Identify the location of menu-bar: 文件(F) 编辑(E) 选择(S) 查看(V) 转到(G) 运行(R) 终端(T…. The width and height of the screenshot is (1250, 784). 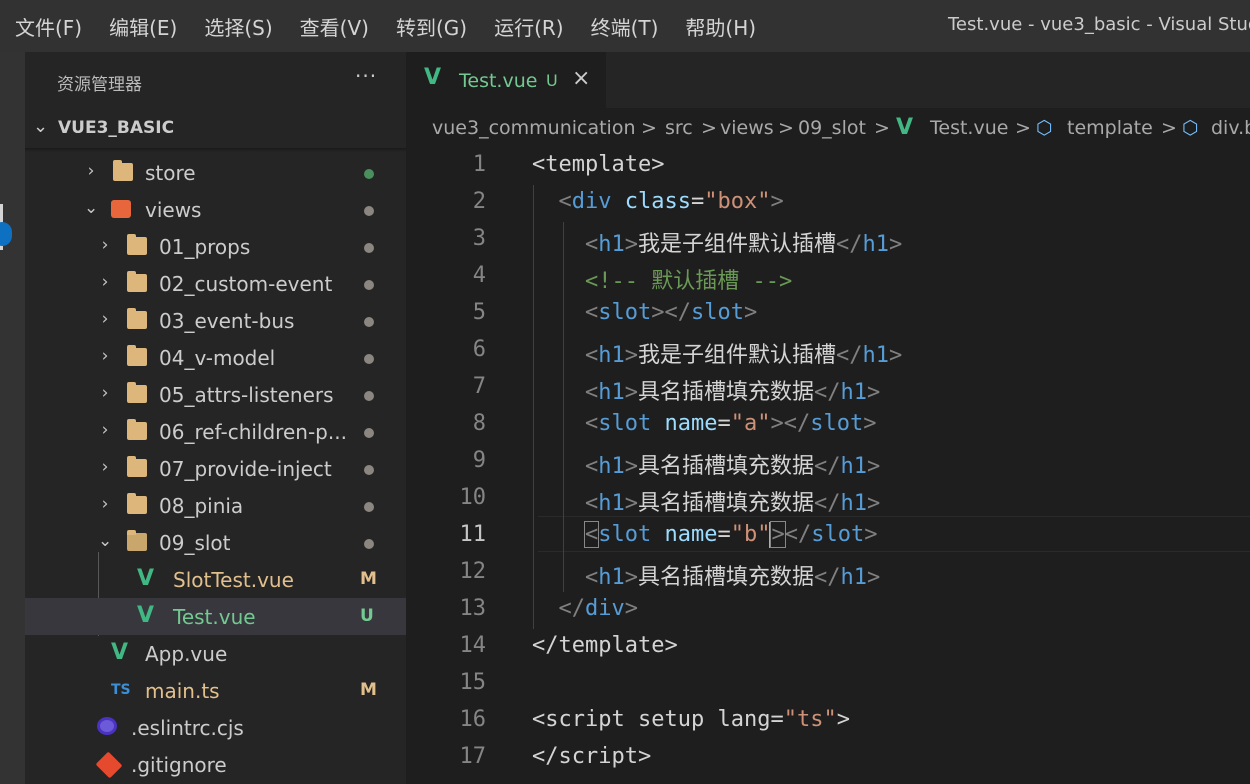
(384, 26).